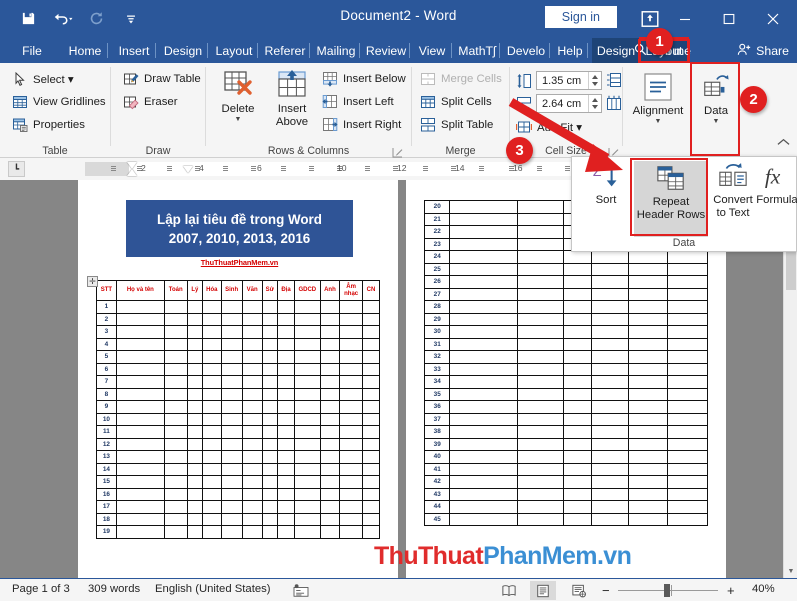 The image size is (797, 601). I want to click on row-number-cell: 36, so click(437, 407).